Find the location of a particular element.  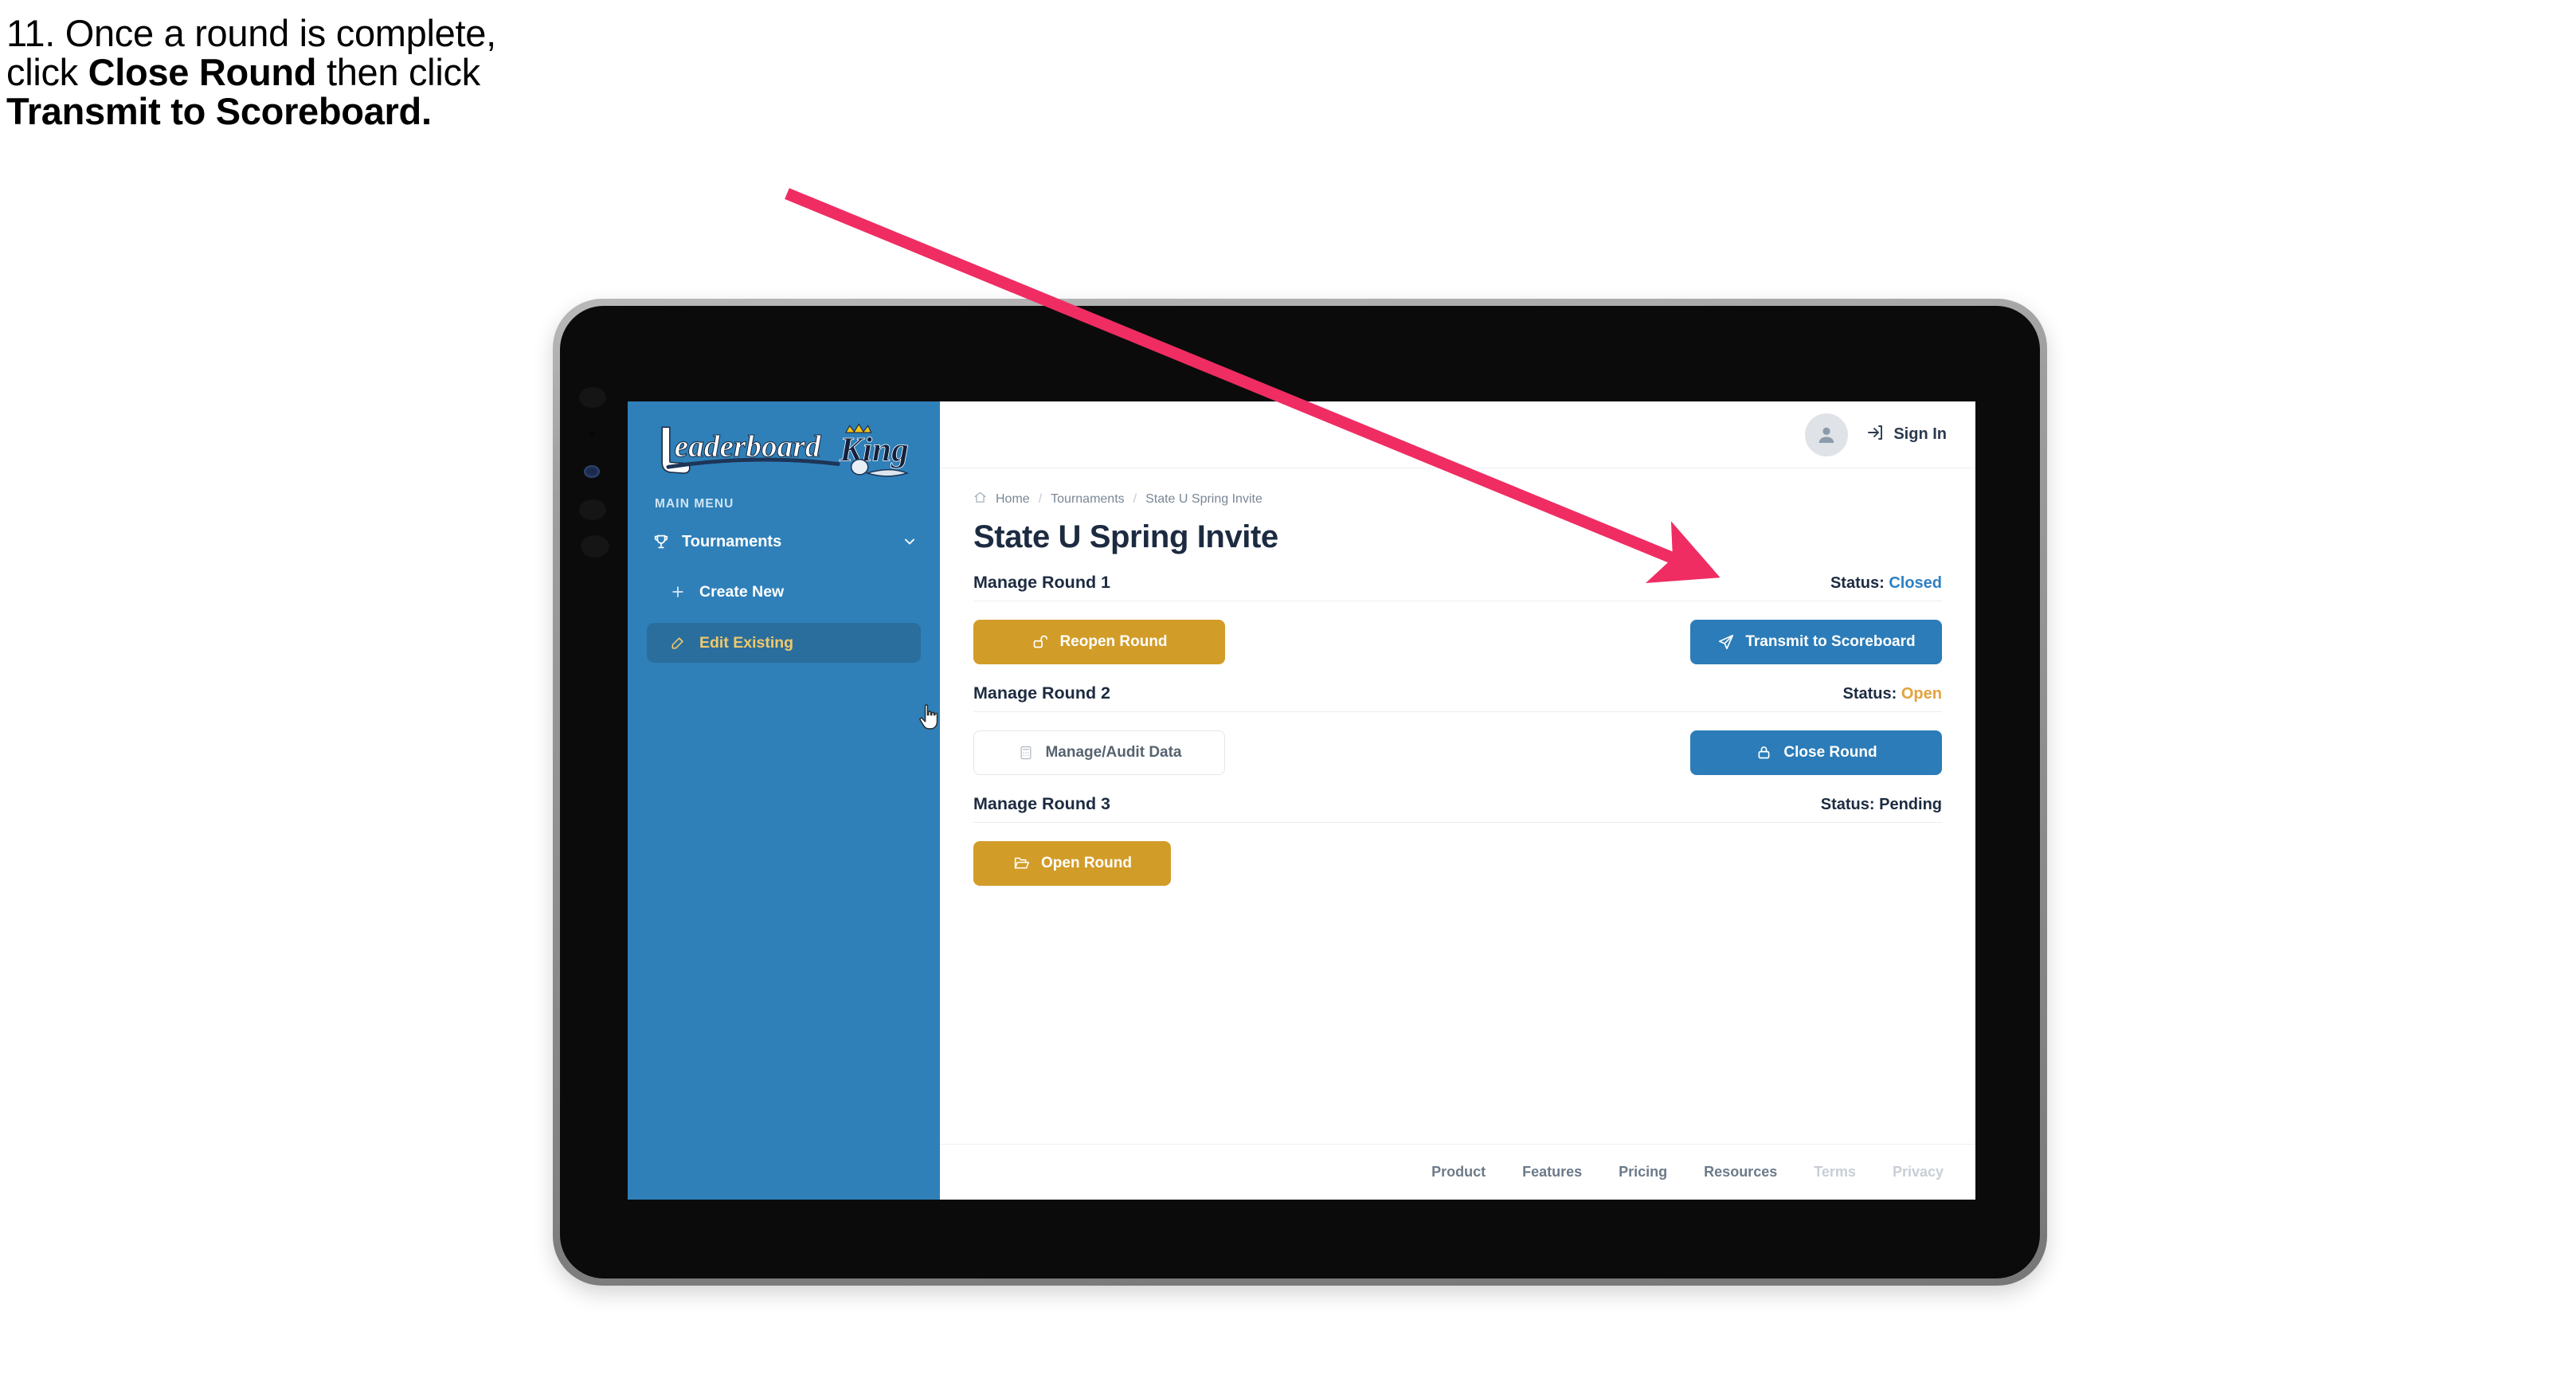

open-round-button: Open Round is located at coordinates (1072, 863).